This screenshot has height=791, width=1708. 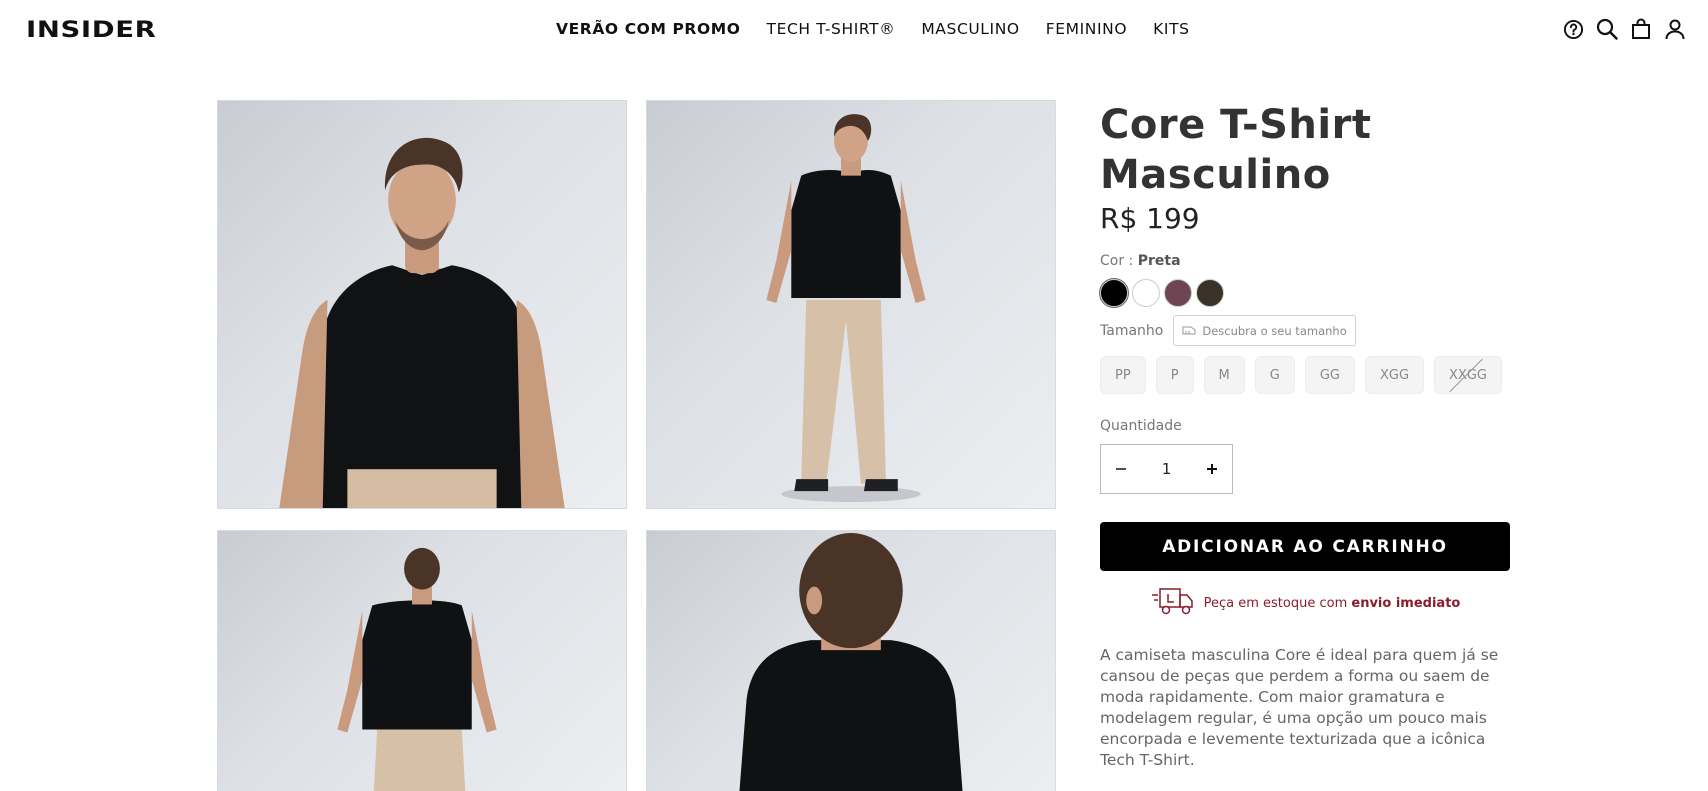 What do you see at coordinates (831, 29) in the screenshot?
I see `nav-tech-tshirt: TECH T-SHIRT®` at bounding box center [831, 29].